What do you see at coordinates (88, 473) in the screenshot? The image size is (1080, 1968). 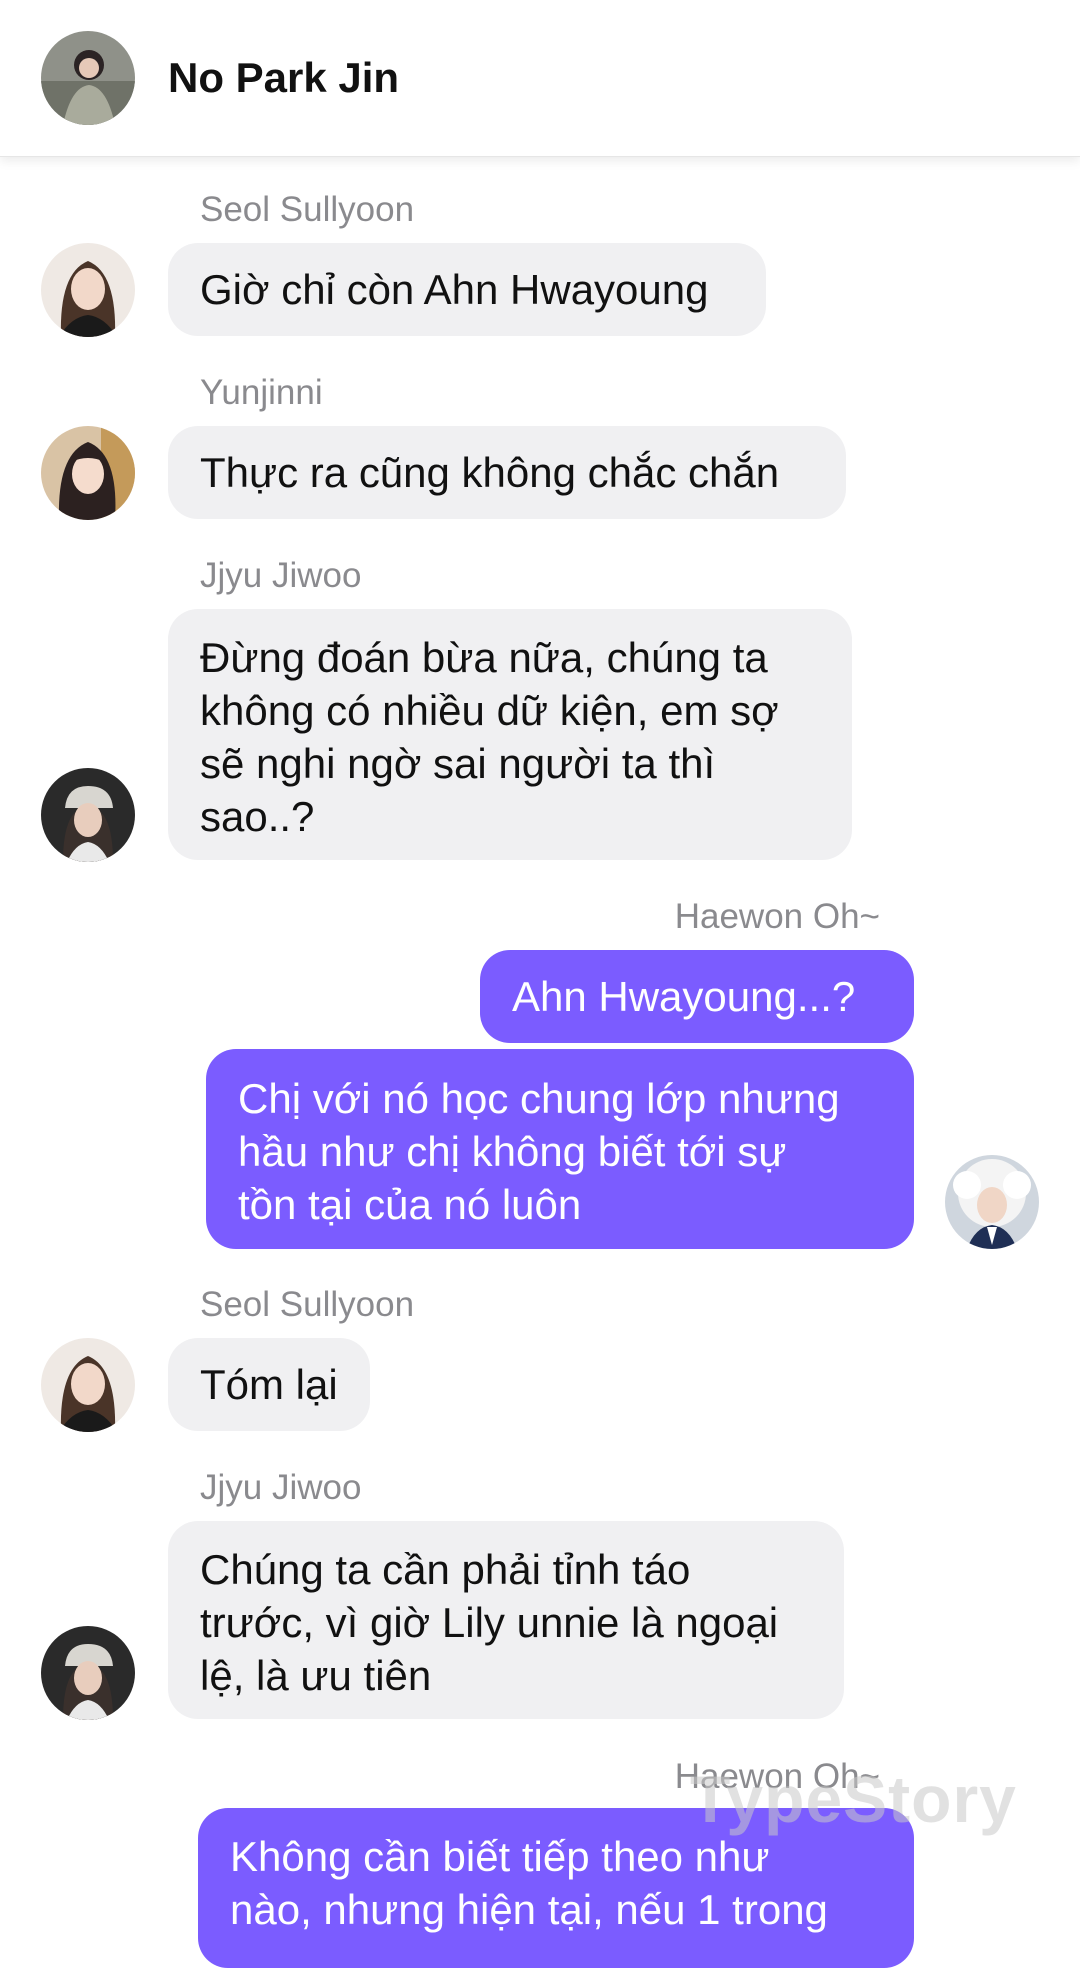 I see `avatar-yunjinni` at bounding box center [88, 473].